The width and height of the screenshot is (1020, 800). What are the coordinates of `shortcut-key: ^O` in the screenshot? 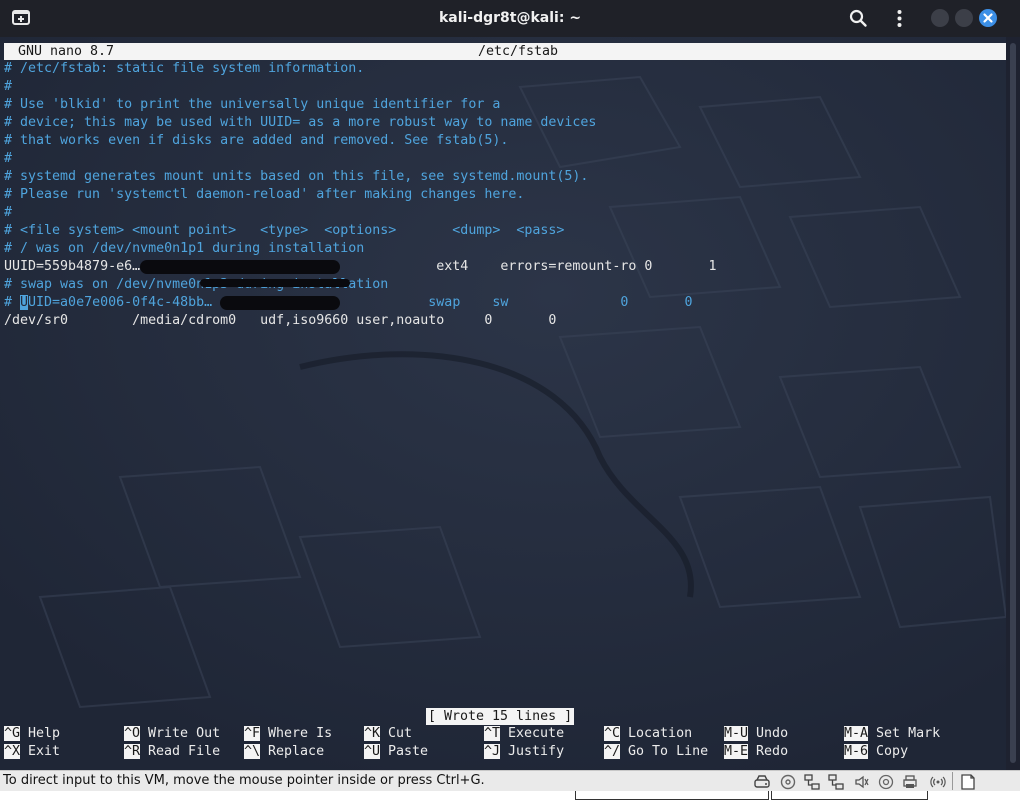 It's located at (132, 733).